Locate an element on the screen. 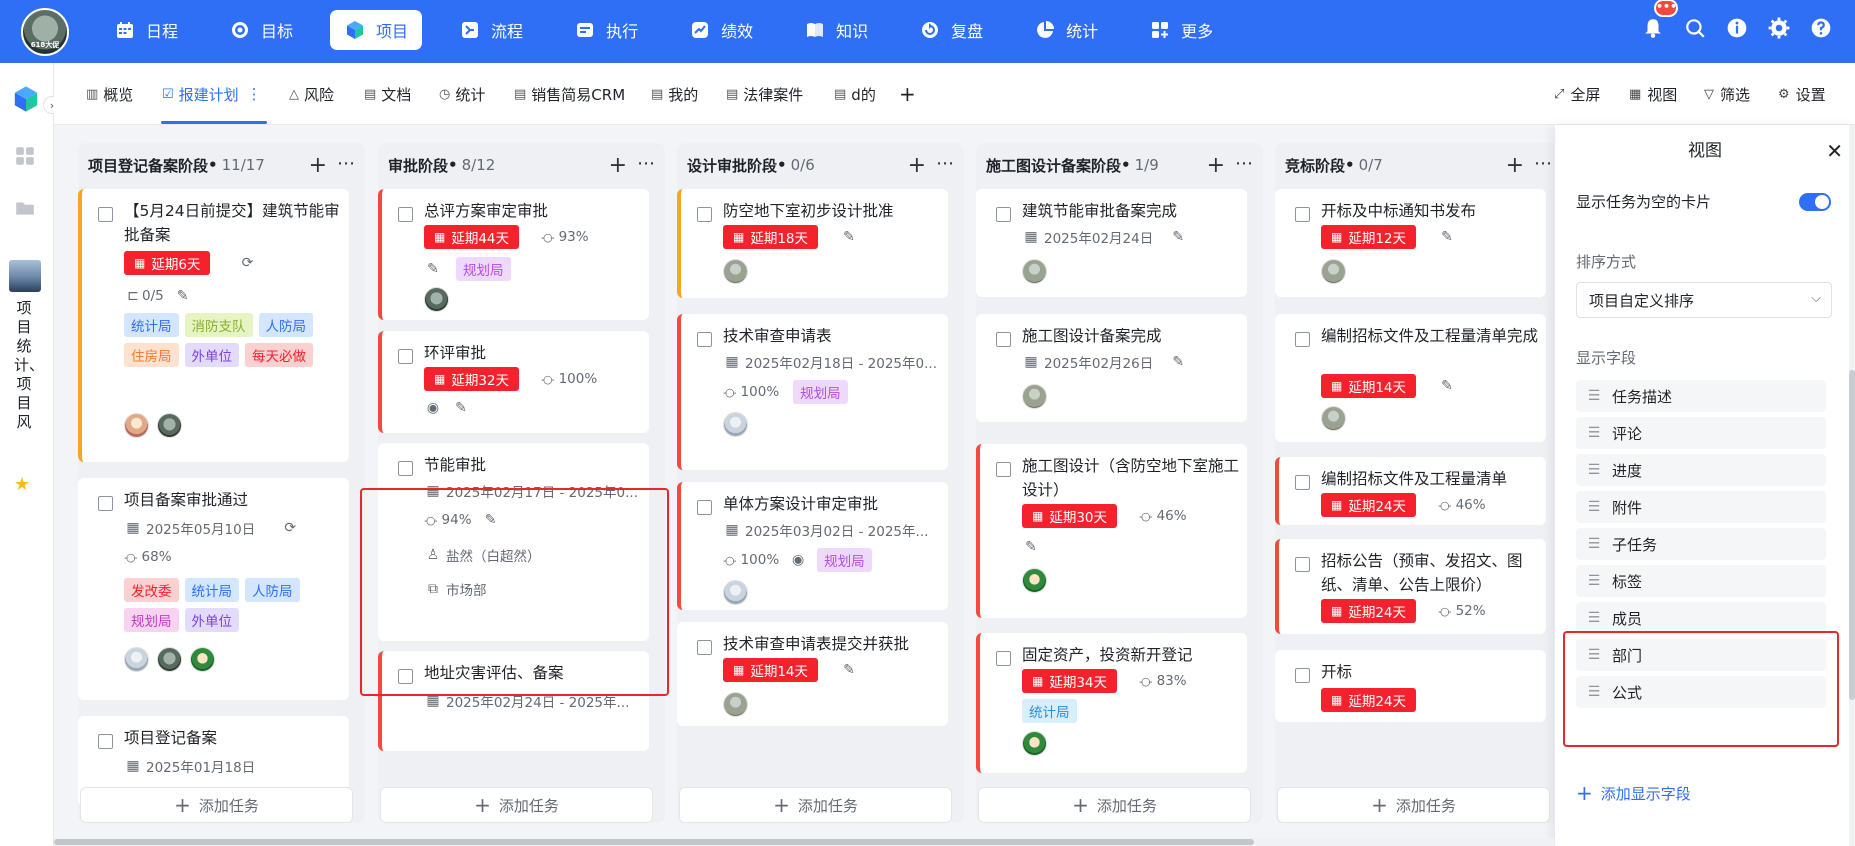 The height and width of the screenshot is (846, 1855). app-logo: 618大促 is located at coordinates (45, 32).